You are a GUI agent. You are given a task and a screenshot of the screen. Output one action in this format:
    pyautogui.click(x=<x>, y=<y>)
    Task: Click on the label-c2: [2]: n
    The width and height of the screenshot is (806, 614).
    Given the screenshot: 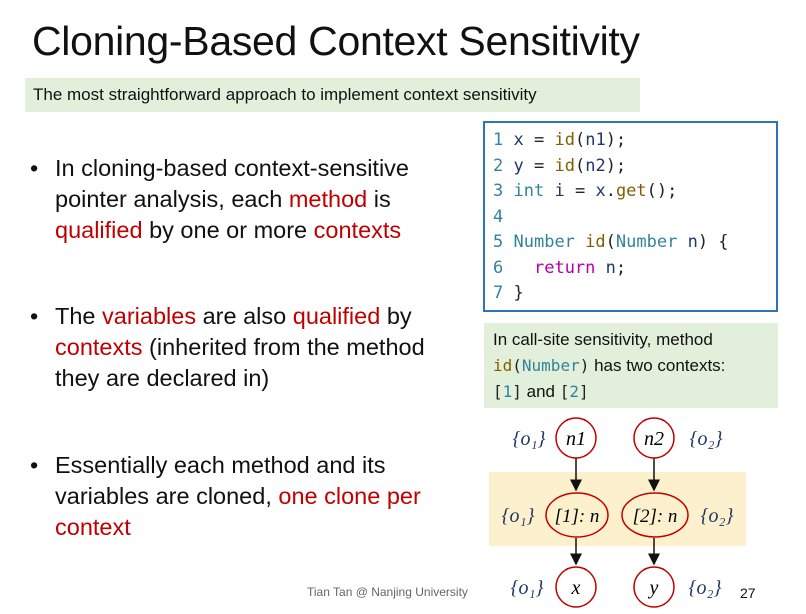 What is the action you would take?
    pyautogui.click(x=655, y=516)
    